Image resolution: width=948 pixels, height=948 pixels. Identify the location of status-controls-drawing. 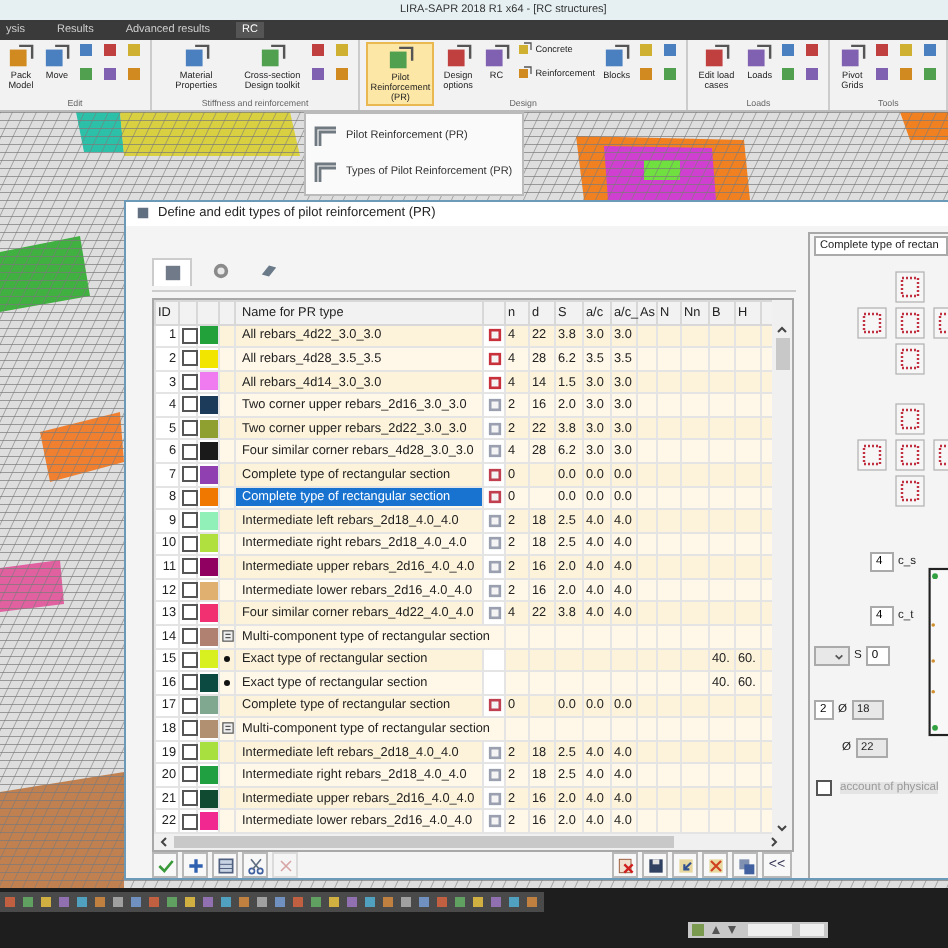
(758, 930).